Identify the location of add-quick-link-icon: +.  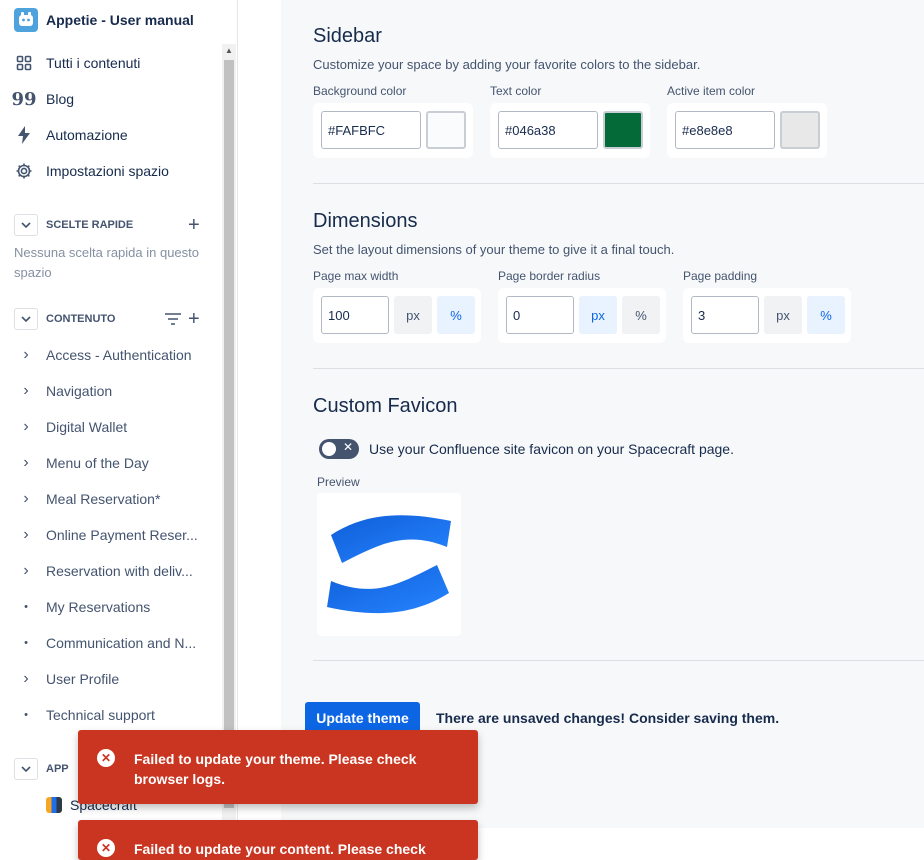
(194, 225).